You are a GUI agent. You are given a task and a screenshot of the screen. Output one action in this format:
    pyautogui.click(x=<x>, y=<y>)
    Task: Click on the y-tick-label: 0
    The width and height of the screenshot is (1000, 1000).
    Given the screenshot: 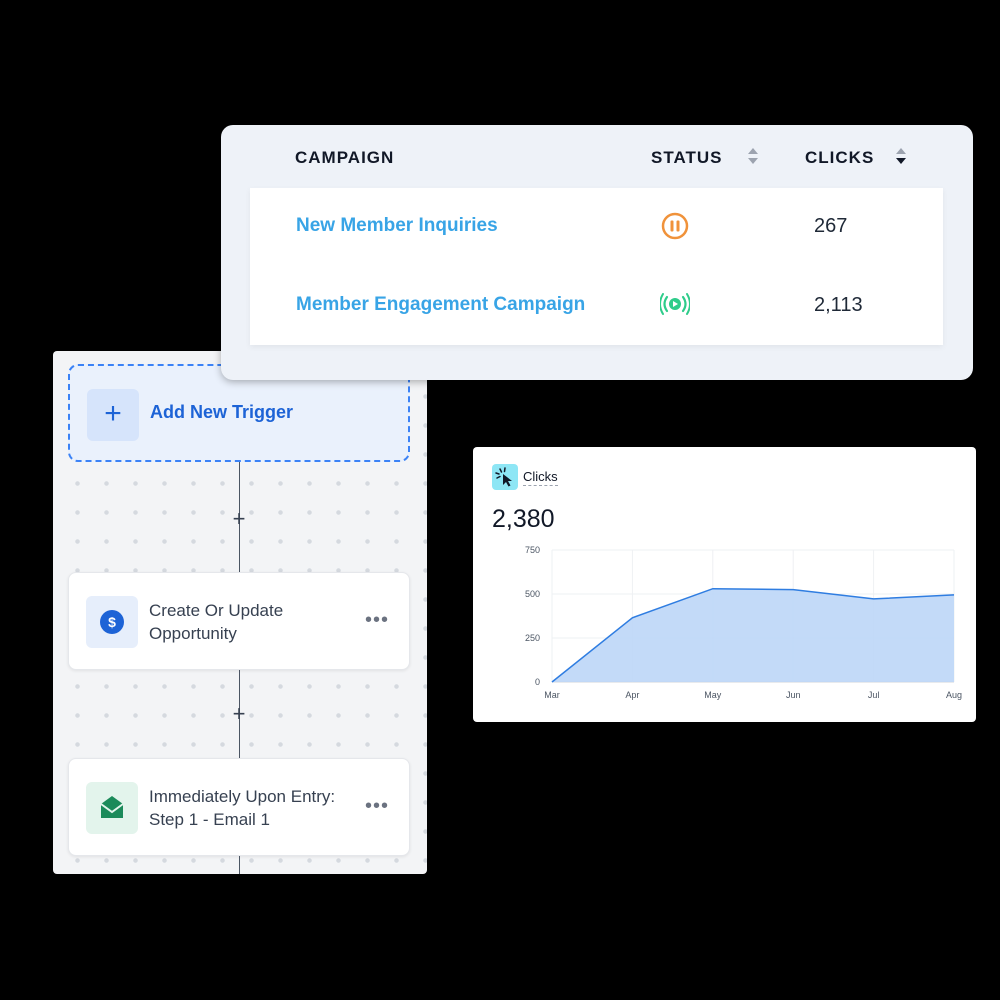 What is the action you would take?
    pyautogui.click(x=537, y=682)
    